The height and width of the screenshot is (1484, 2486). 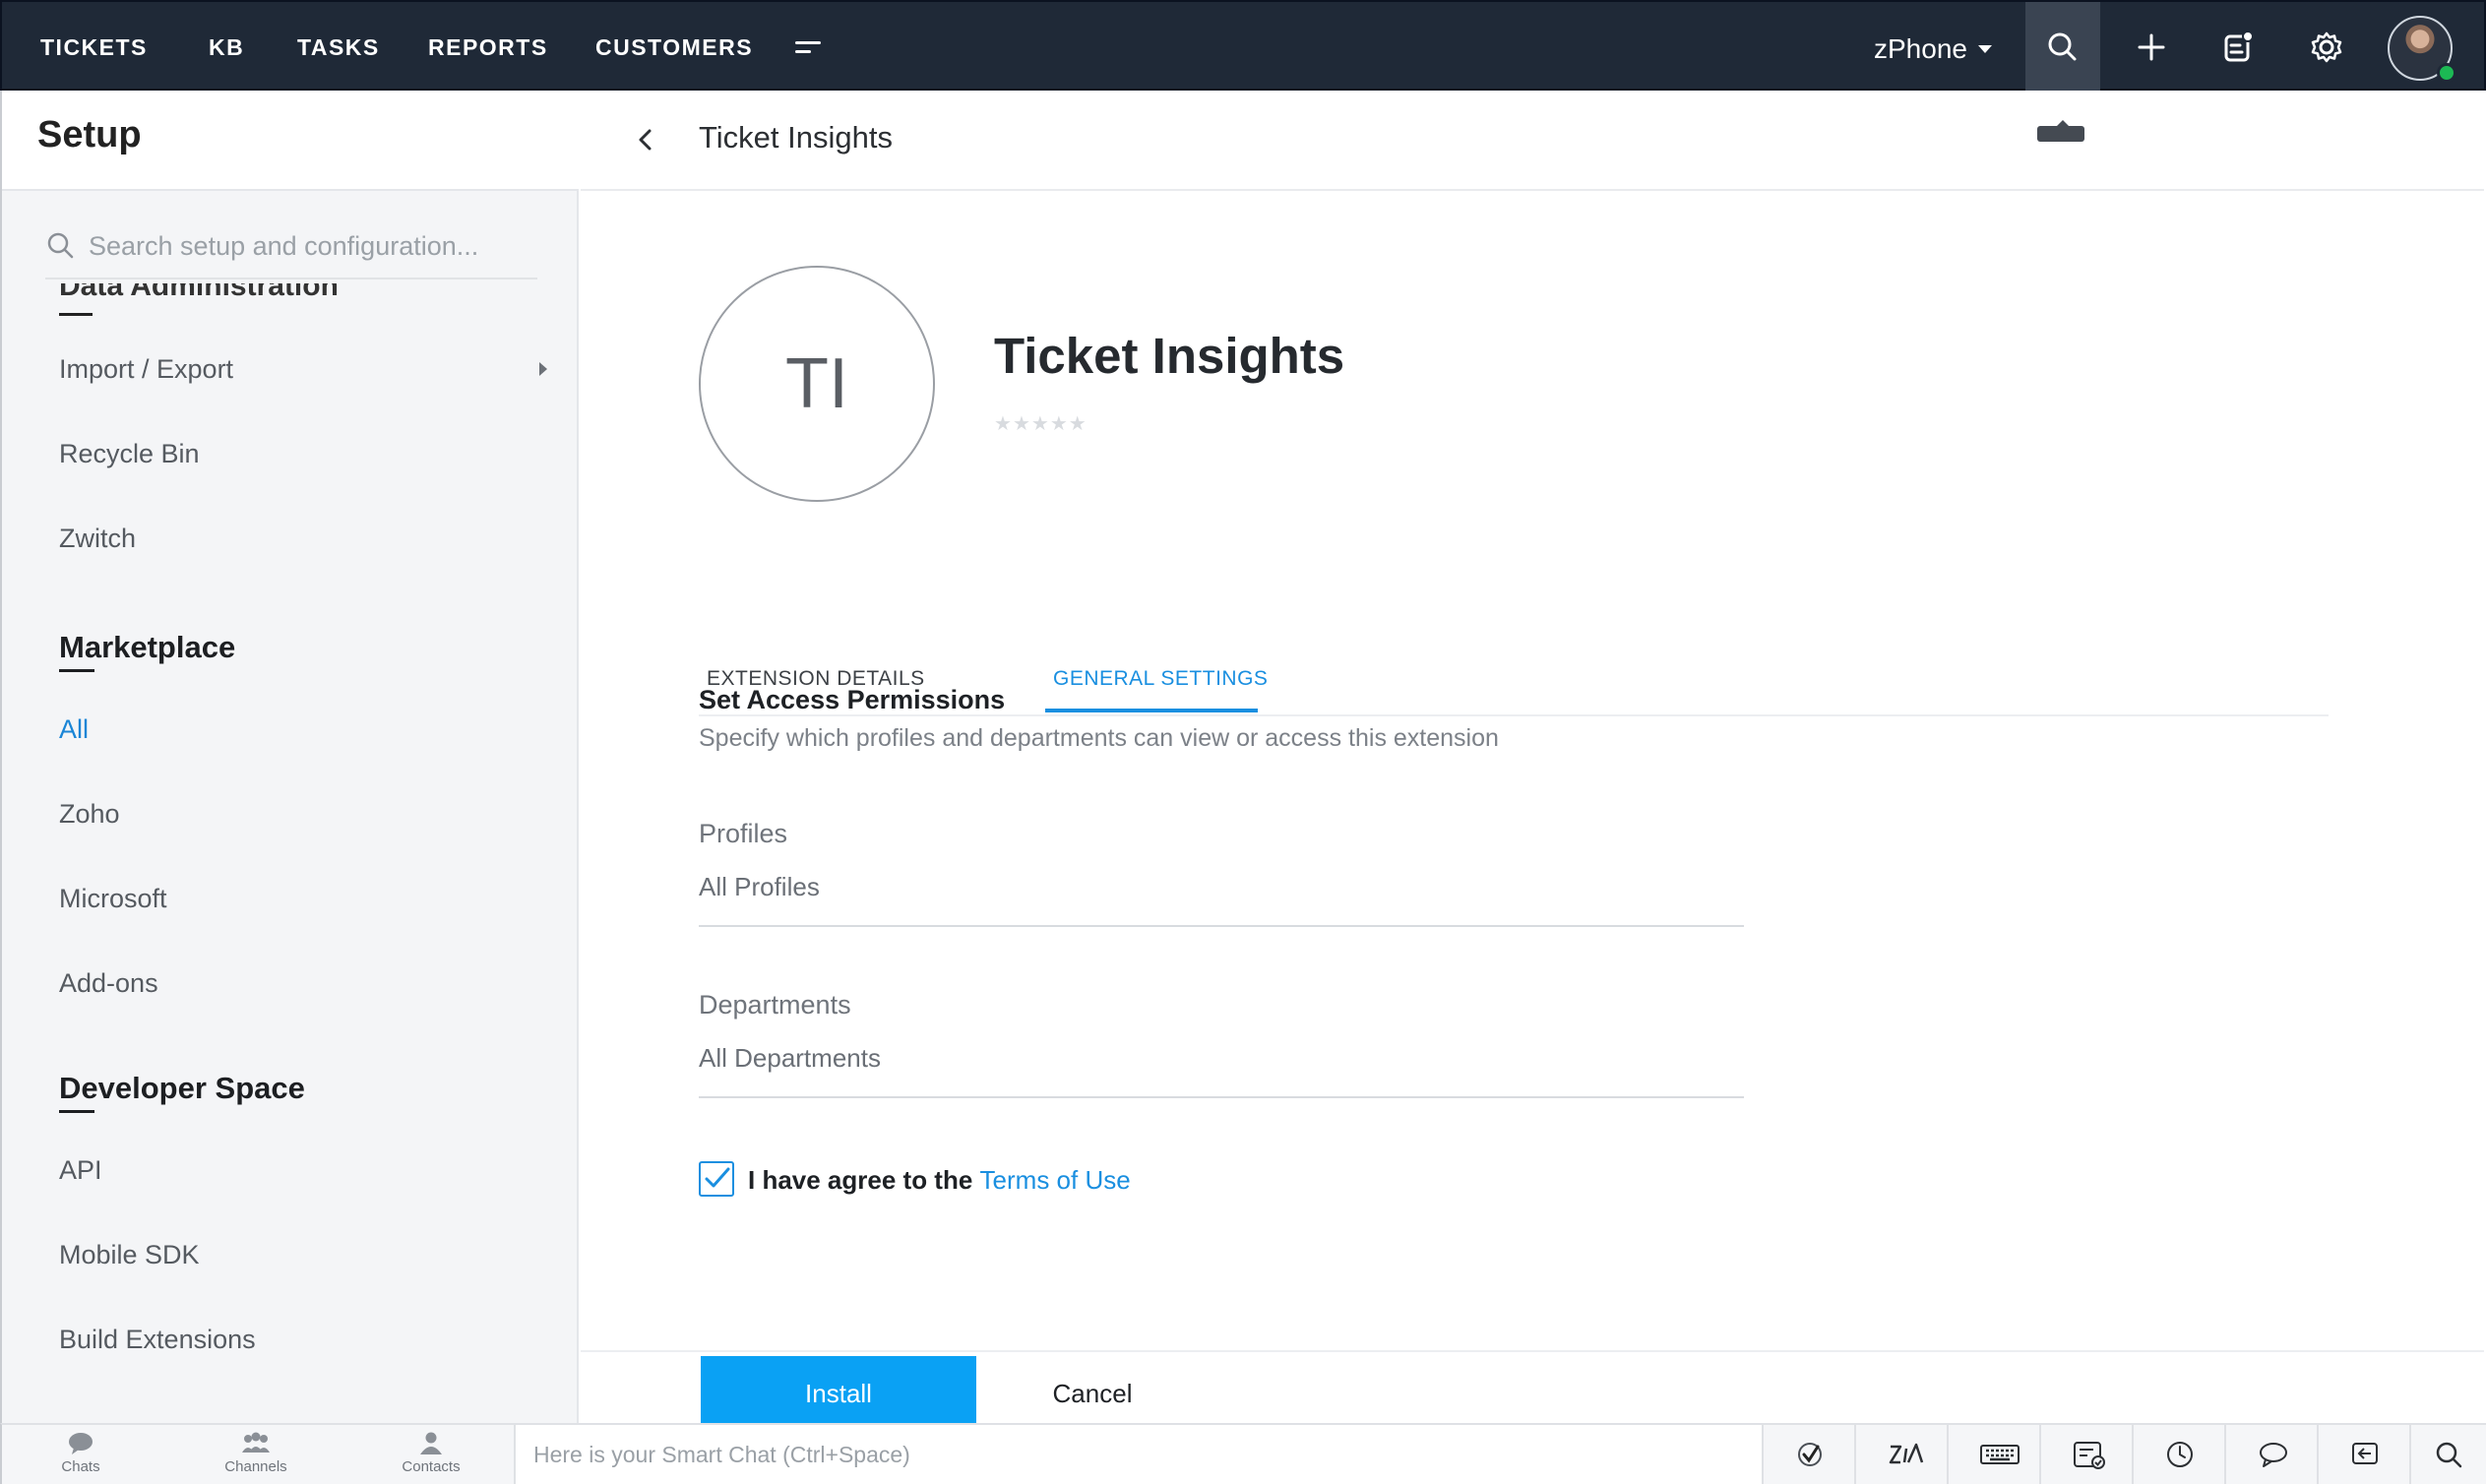 What do you see at coordinates (129, 1255) in the screenshot?
I see `sidebar-item-mobile-sdk: Mobile SDK` at bounding box center [129, 1255].